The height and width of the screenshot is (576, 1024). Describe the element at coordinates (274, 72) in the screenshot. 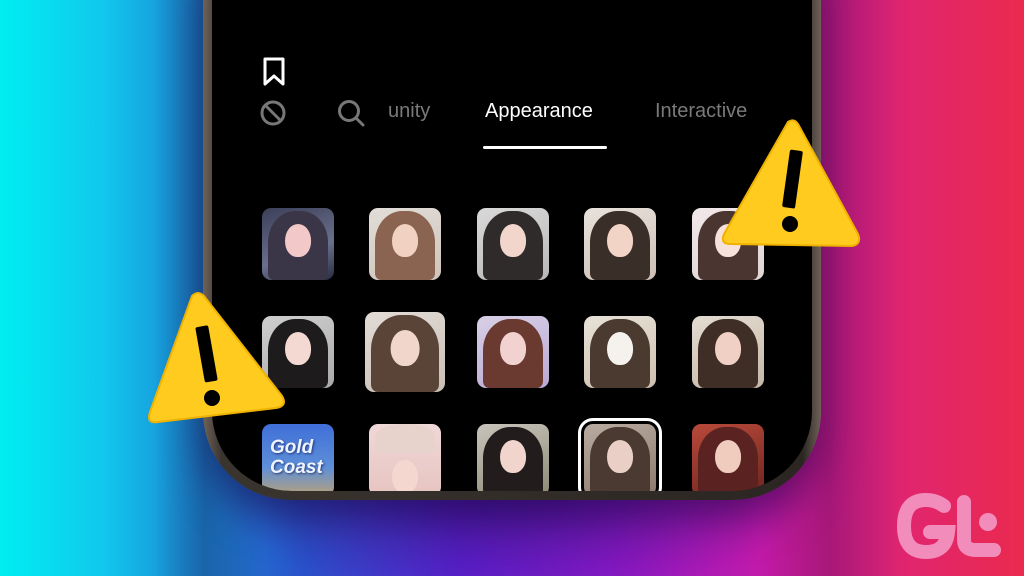

I see `bookmark-icon` at that location.